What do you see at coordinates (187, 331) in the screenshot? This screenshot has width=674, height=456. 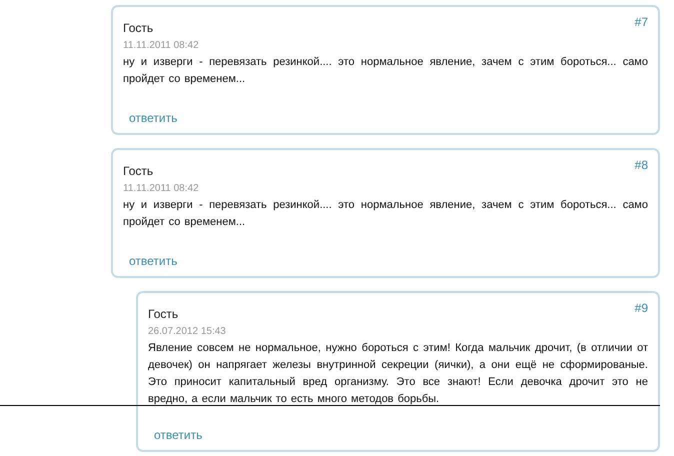 I see `comment-date: 26.07.2012 15:43` at bounding box center [187, 331].